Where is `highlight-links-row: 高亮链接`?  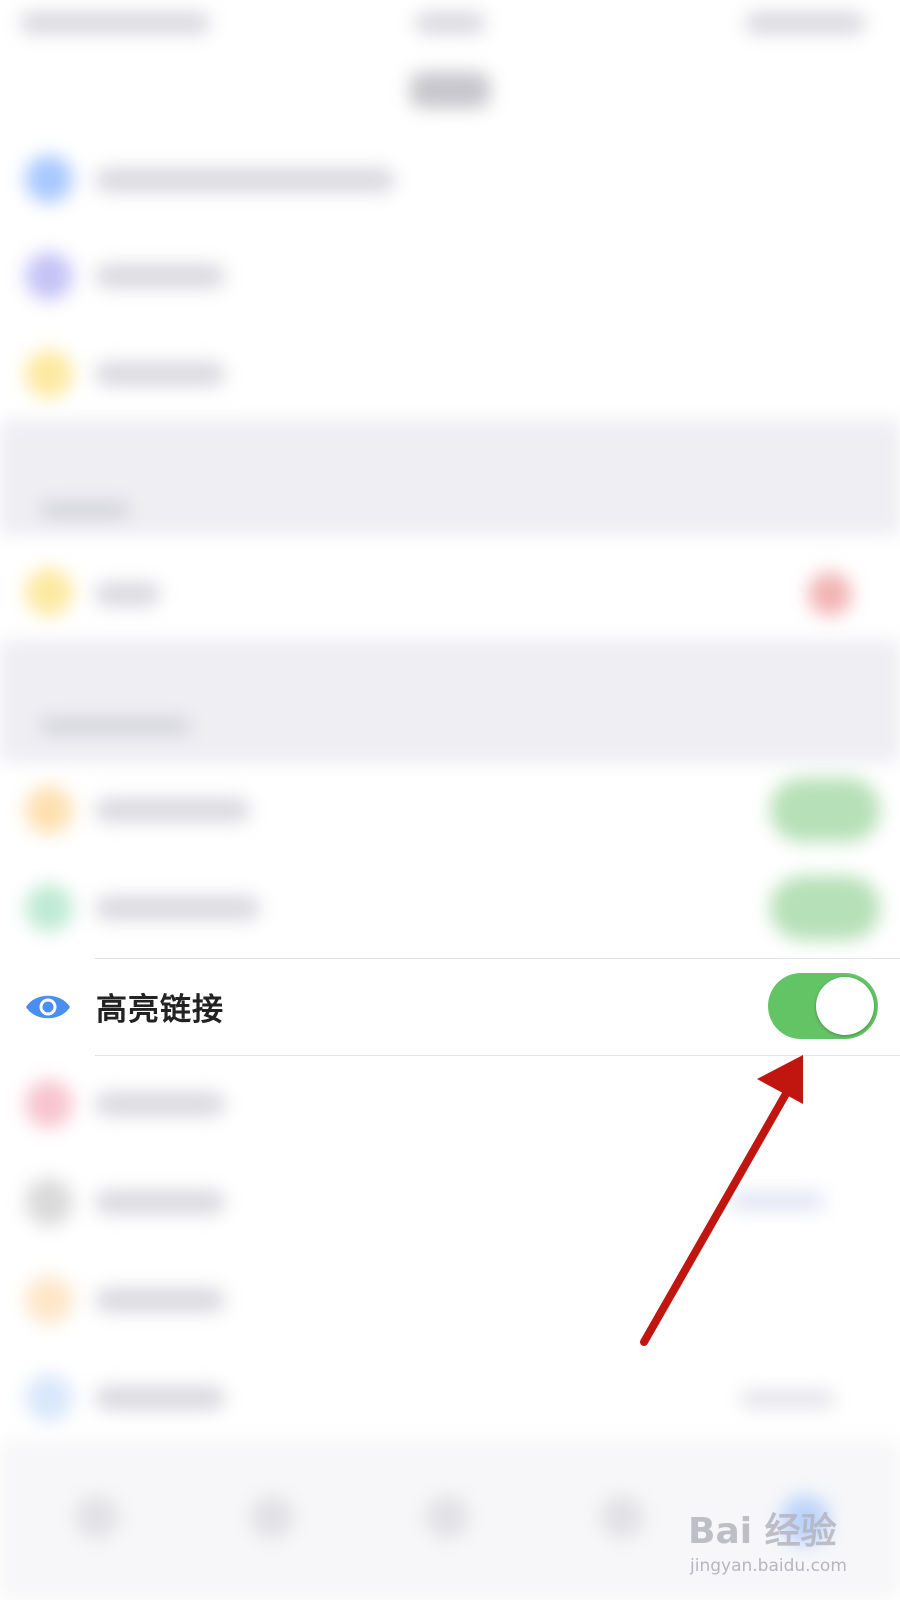
highlight-links-row: 高亮链接 is located at coordinates (450, 1007).